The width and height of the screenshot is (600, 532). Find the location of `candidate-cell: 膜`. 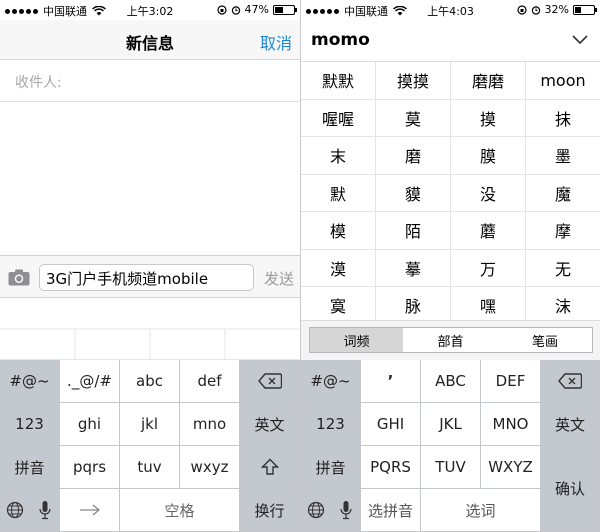

candidate-cell: 膜 is located at coordinates (488, 156).